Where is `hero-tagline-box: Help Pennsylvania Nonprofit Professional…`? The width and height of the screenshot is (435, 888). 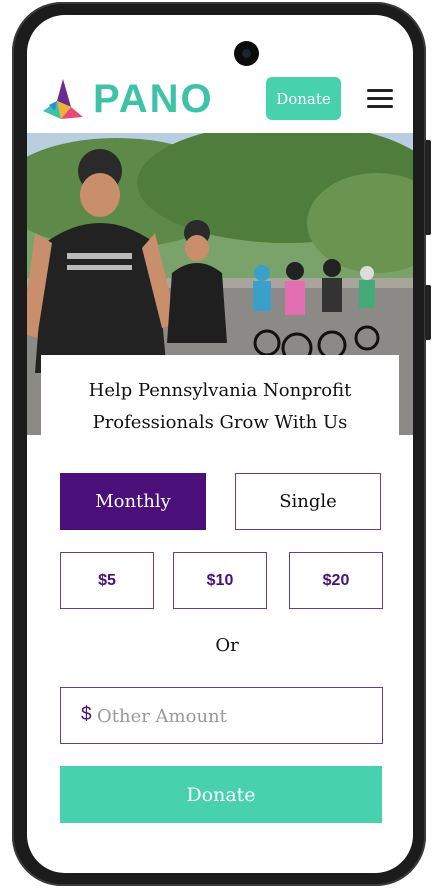
hero-tagline-box: Help Pennsylvania Nonprofit Professional… is located at coordinates (220, 397).